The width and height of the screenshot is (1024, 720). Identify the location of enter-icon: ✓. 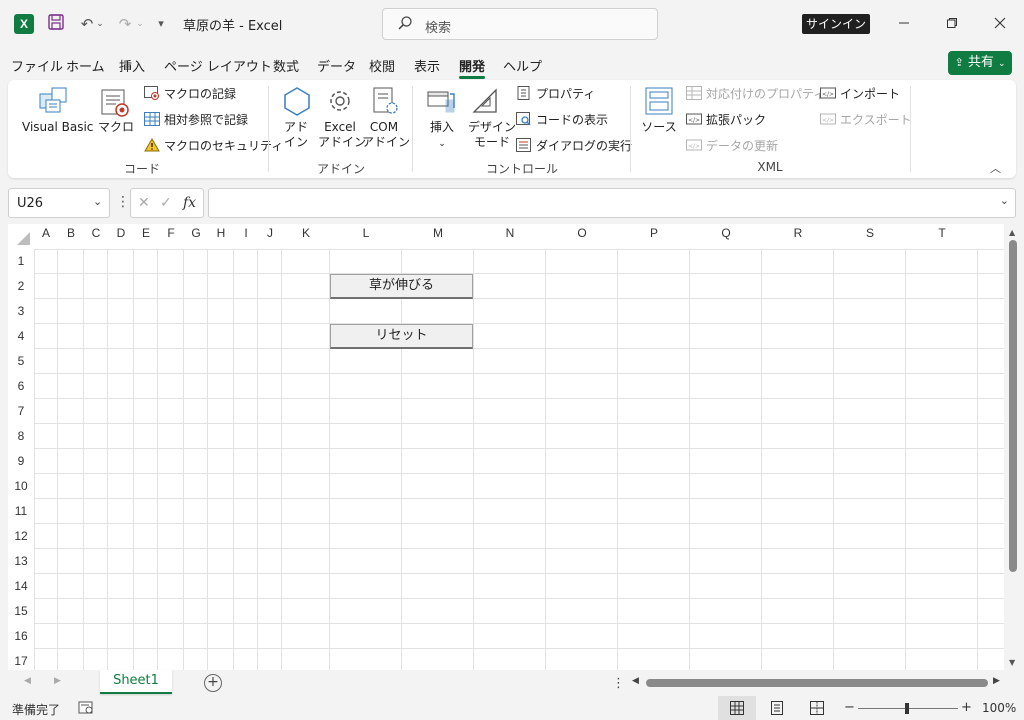
(166, 203).